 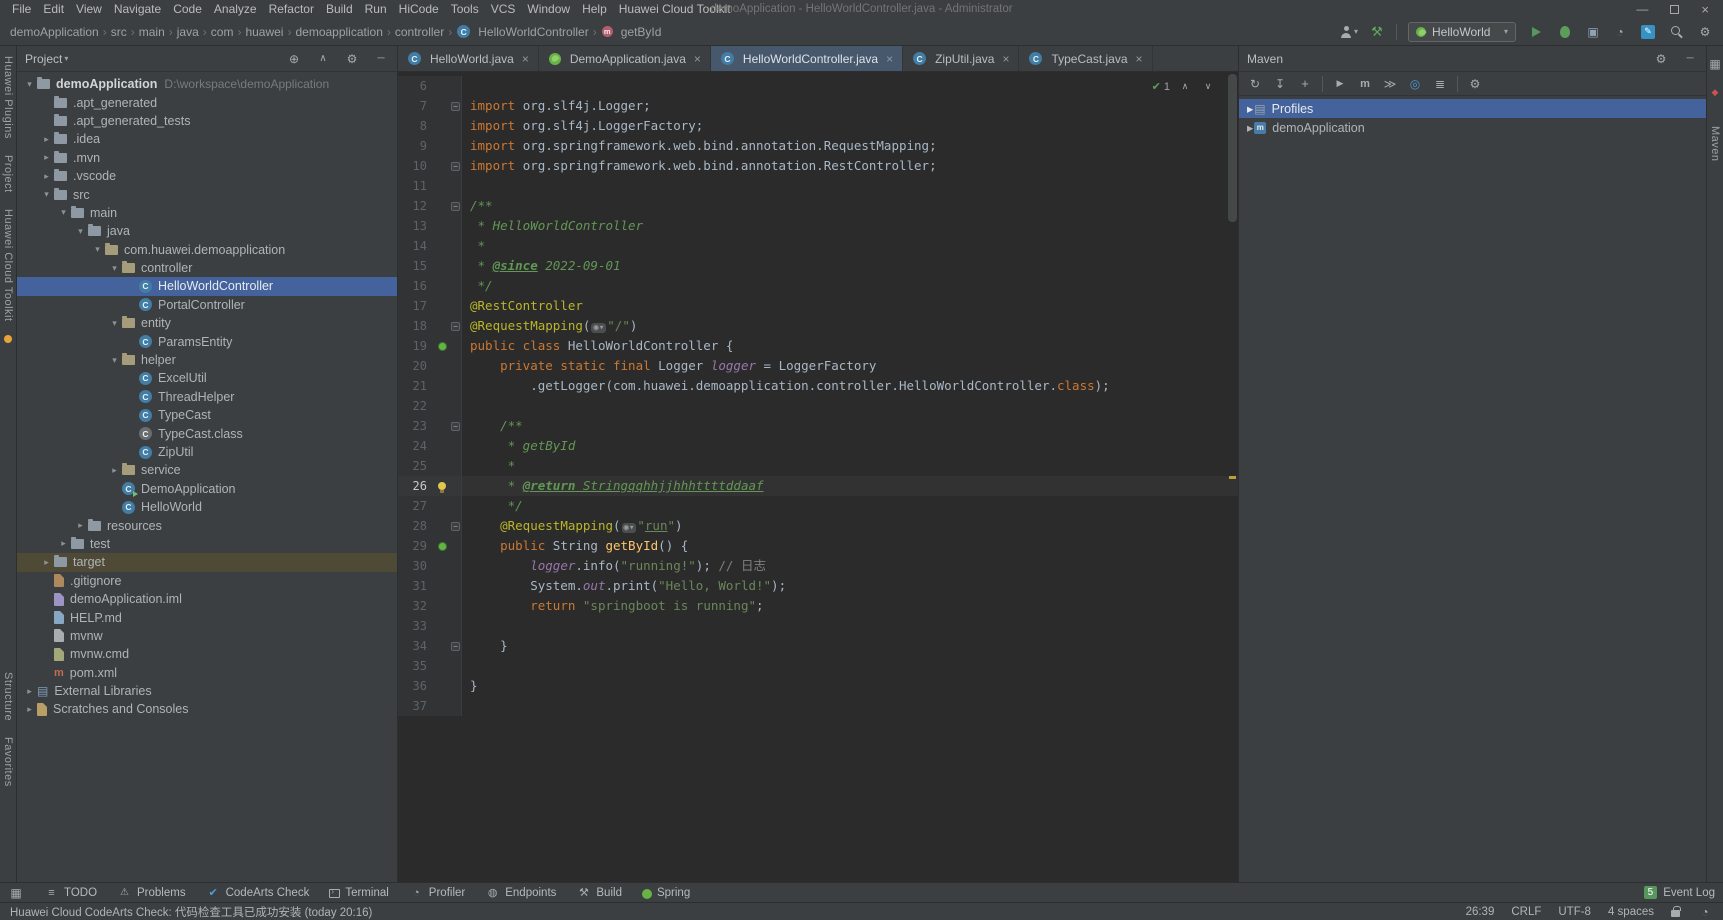 What do you see at coordinates (151, 893) in the screenshot?
I see `toolwindow-button-problems: Problems` at bounding box center [151, 893].